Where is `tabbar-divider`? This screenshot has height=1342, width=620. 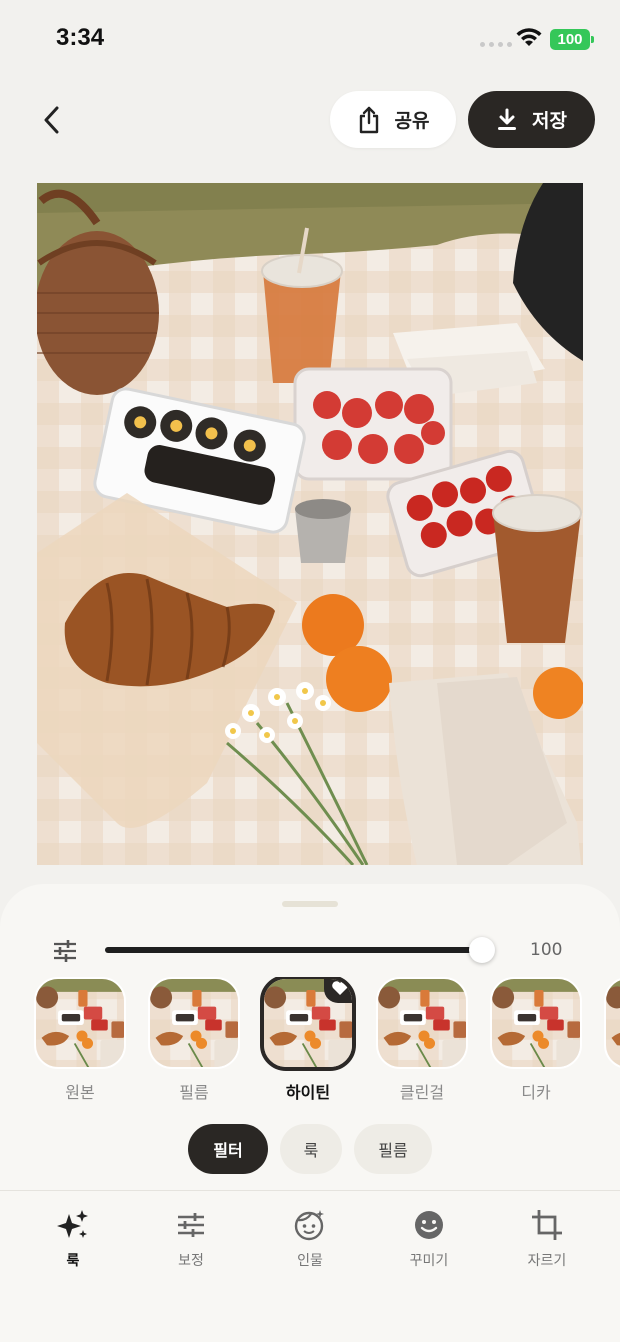 tabbar-divider is located at coordinates (310, 1190).